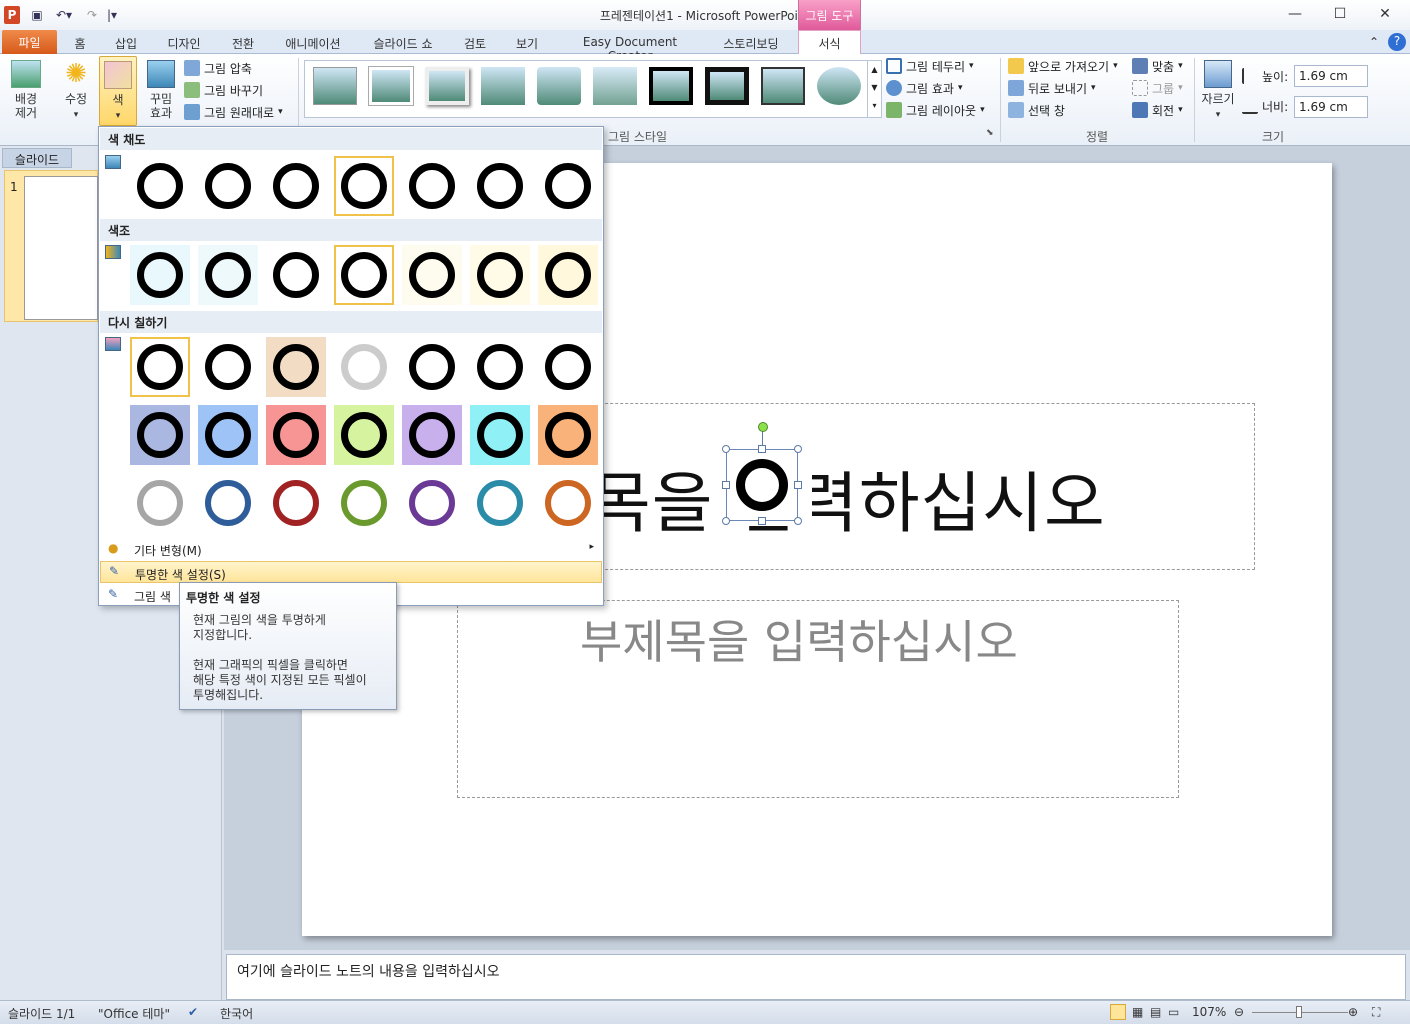 This screenshot has height=1024, width=1410. What do you see at coordinates (218, 68) in the screenshot?
I see `compress-pictures-button: 그림 압축` at bounding box center [218, 68].